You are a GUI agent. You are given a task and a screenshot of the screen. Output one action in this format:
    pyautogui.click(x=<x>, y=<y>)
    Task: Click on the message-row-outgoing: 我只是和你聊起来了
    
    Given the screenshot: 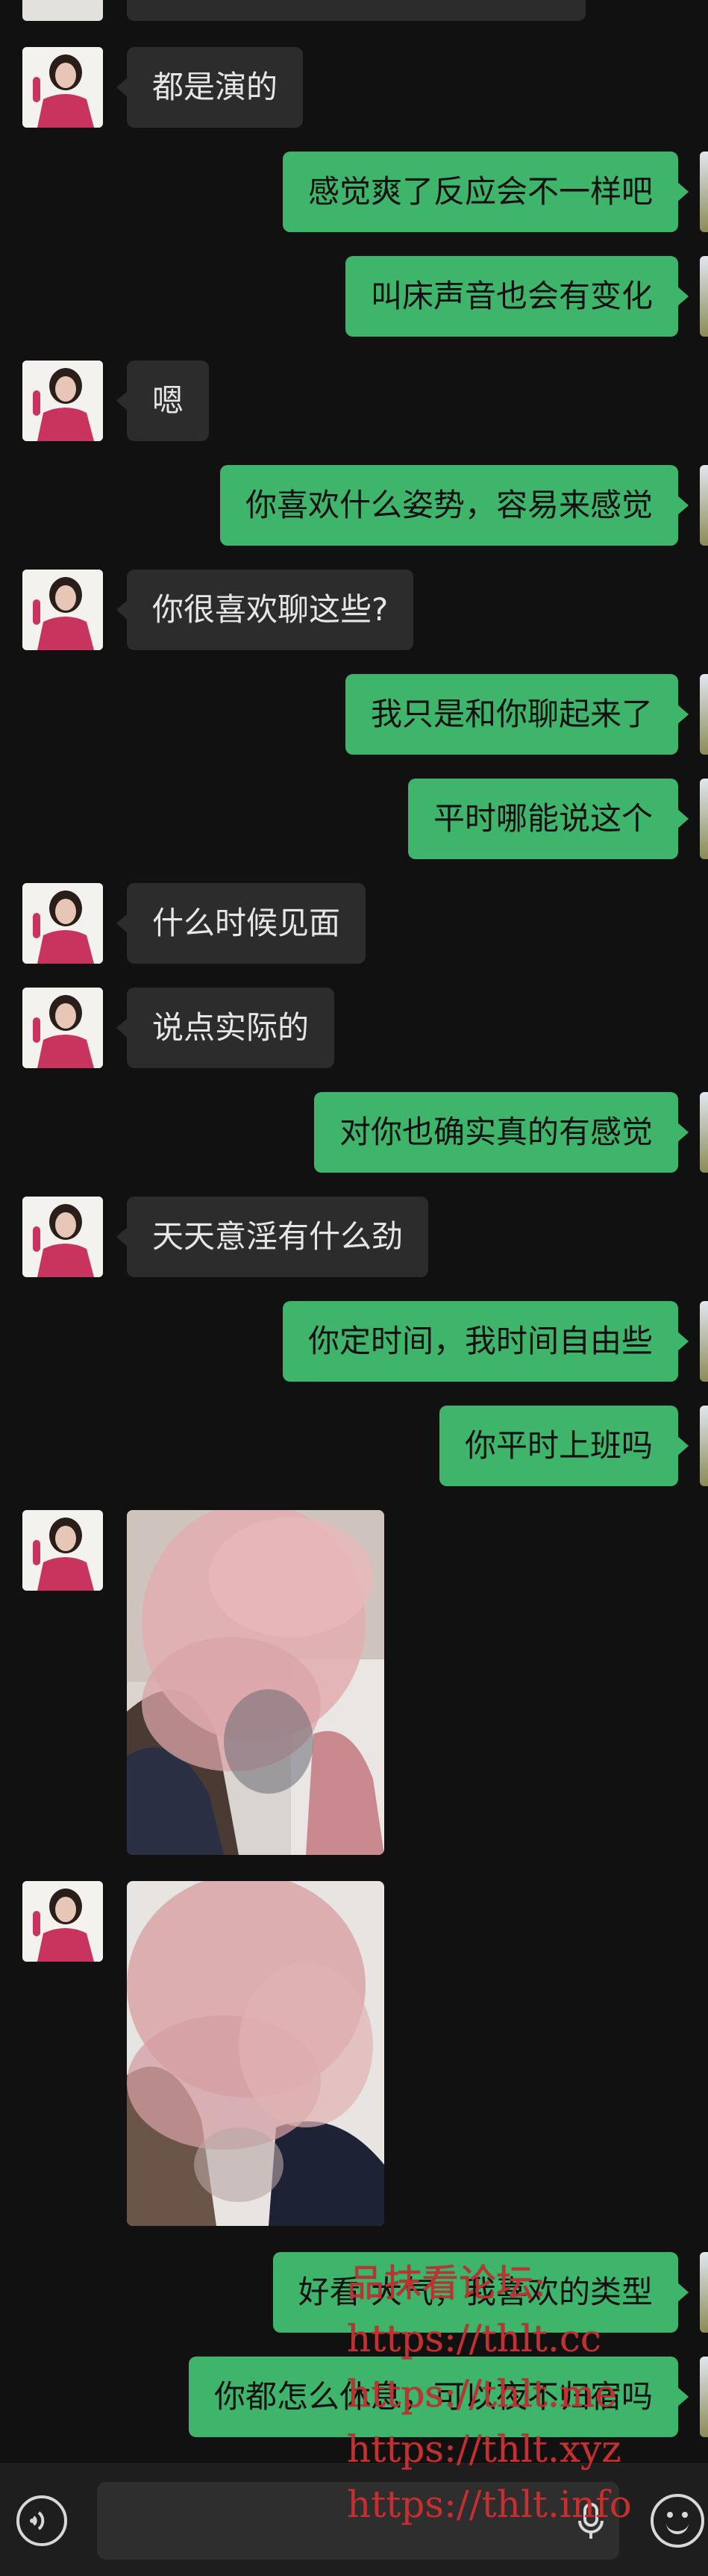 What is the action you would take?
    pyautogui.click(x=354, y=714)
    